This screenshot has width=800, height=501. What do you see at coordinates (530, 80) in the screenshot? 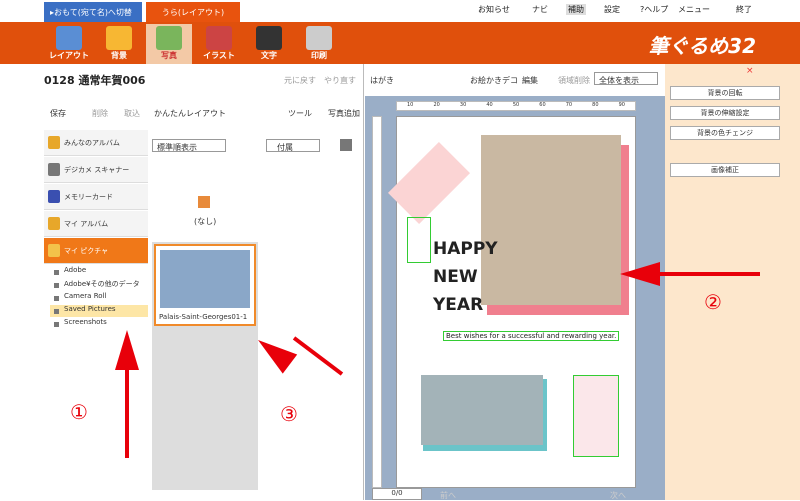
I see `edit-menu: 編集` at bounding box center [530, 80].